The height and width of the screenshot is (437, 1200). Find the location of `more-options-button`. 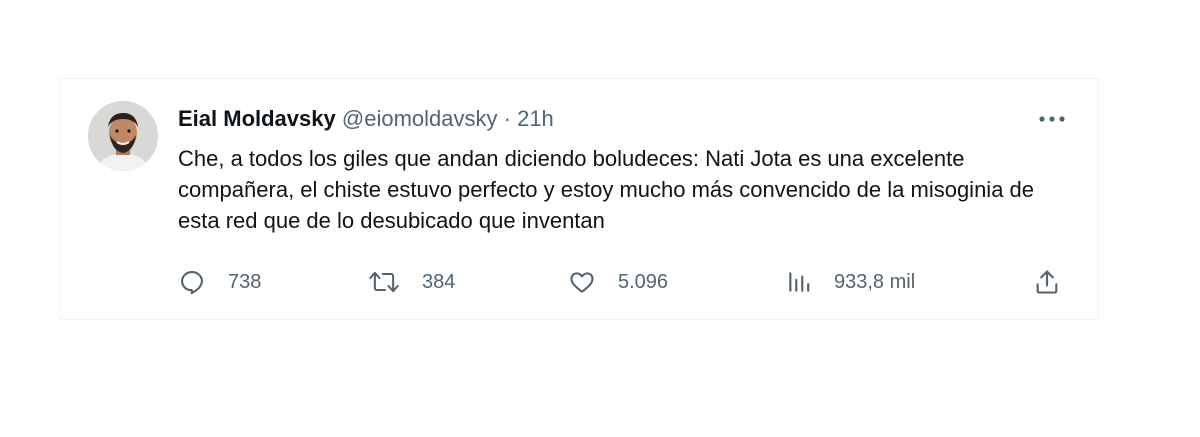

more-options-button is located at coordinates (1052, 119).